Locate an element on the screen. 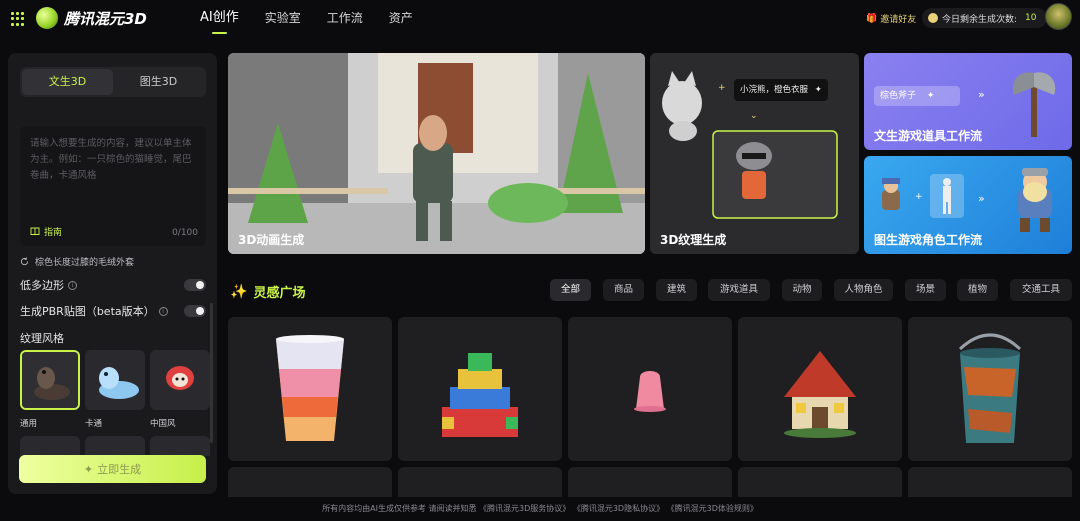  texture-styles is located at coordinates (115, 380).